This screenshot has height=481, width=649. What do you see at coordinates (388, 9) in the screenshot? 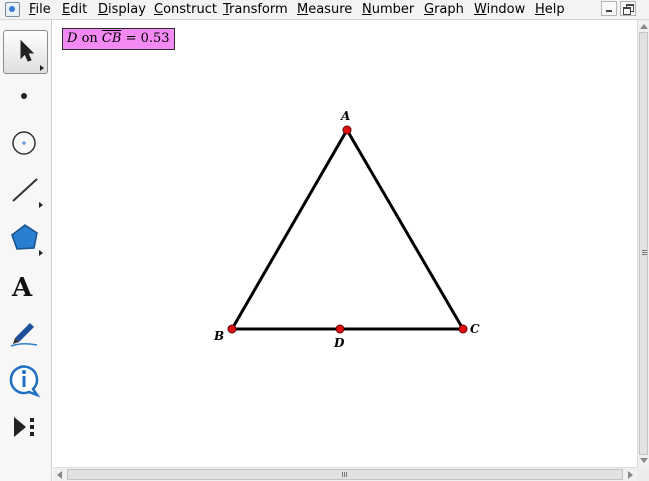
I see `menu-number: Number` at bounding box center [388, 9].